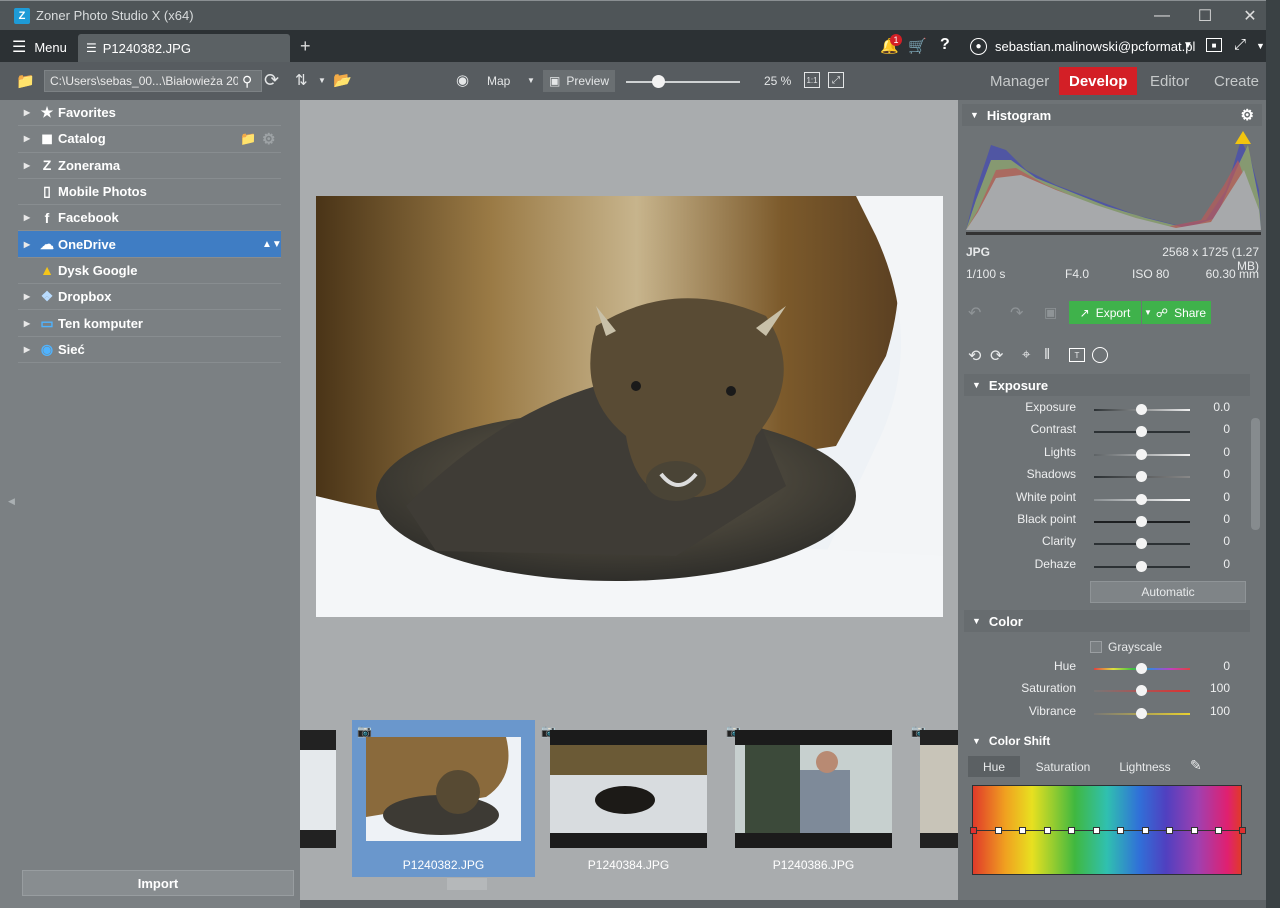 This screenshot has width=1280, height=908. Describe the element at coordinates (342, 80) in the screenshot. I see `new-folder-icon: 📂` at that location.